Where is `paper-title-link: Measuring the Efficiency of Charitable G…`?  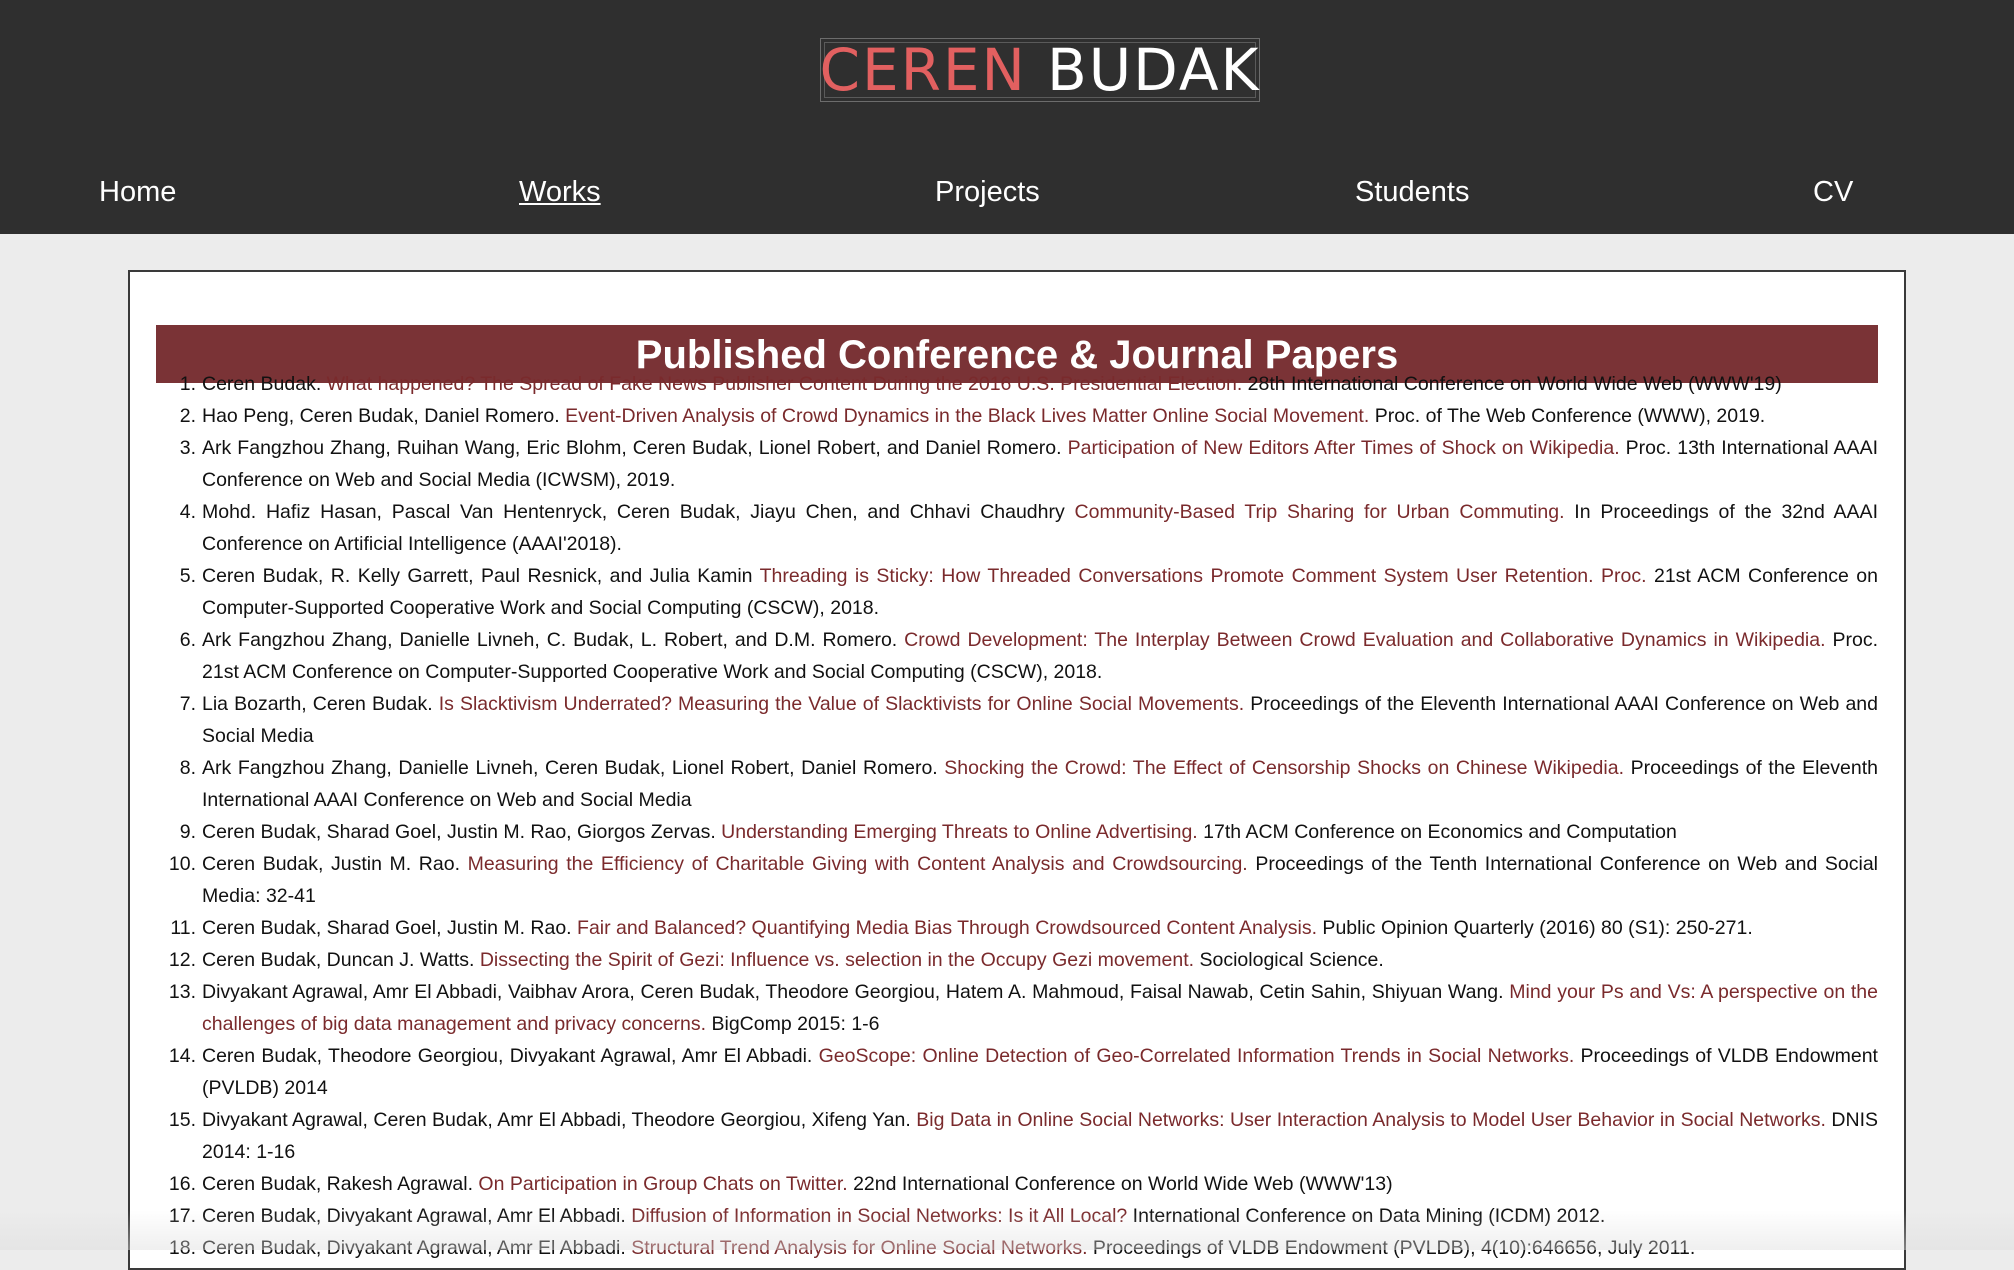 paper-title-link: Measuring the Efficiency of Charitable G… is located at coordinates (858, 864).